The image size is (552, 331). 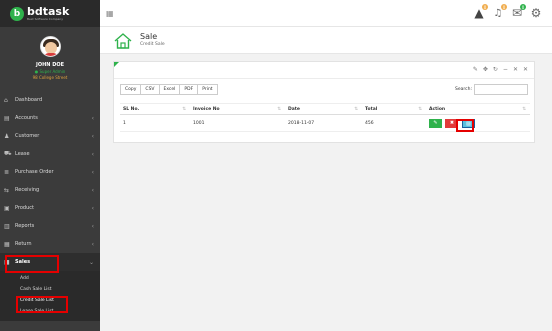 What do you see at coordinates (22, 154) in the screenshot?
I see `sidebar-item-label: Lease` at bounding box center [22, 154].